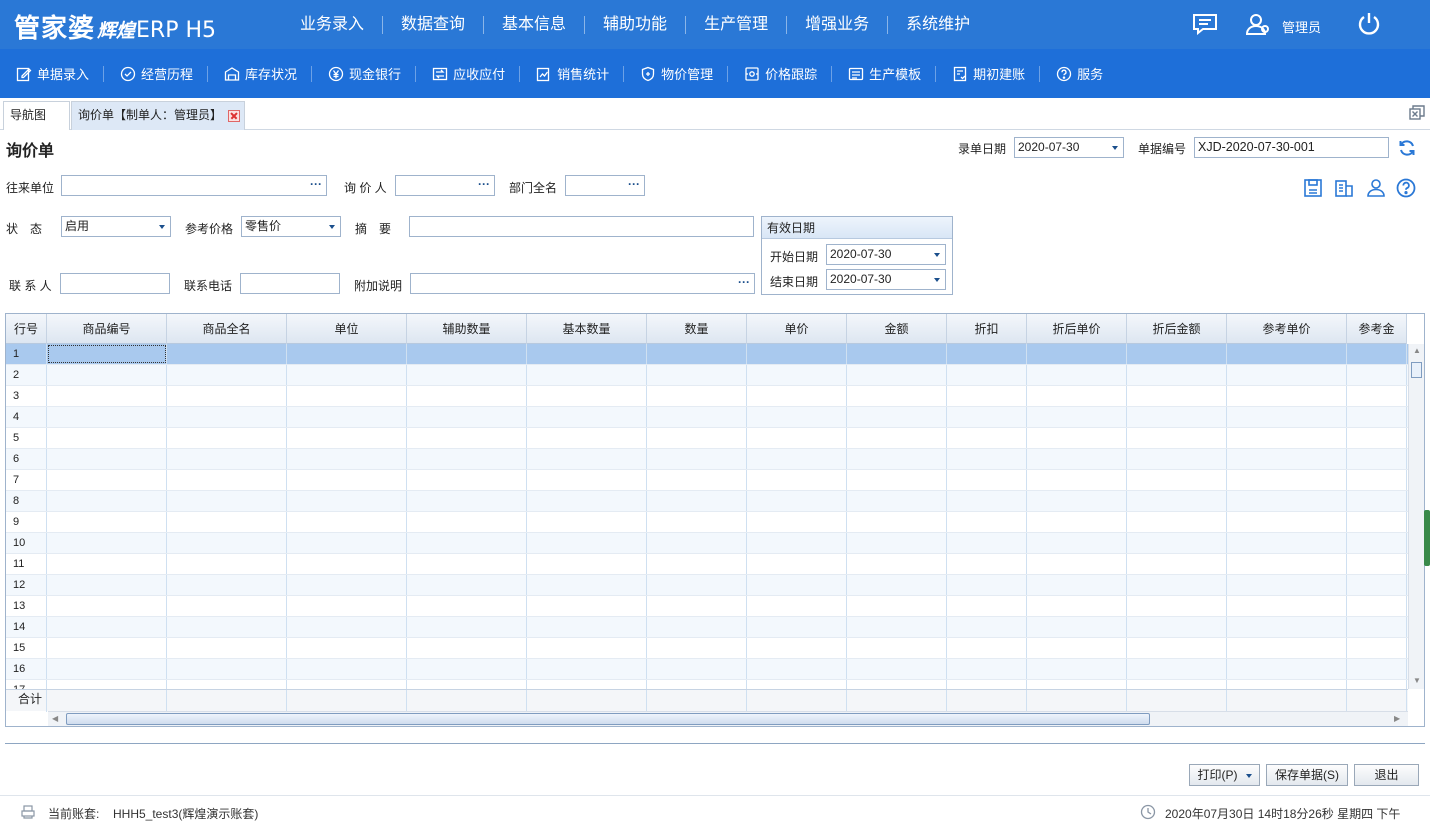 The image size is (1430, 827). I want to click on toolbar-service: 服务, so click(1085, 74).